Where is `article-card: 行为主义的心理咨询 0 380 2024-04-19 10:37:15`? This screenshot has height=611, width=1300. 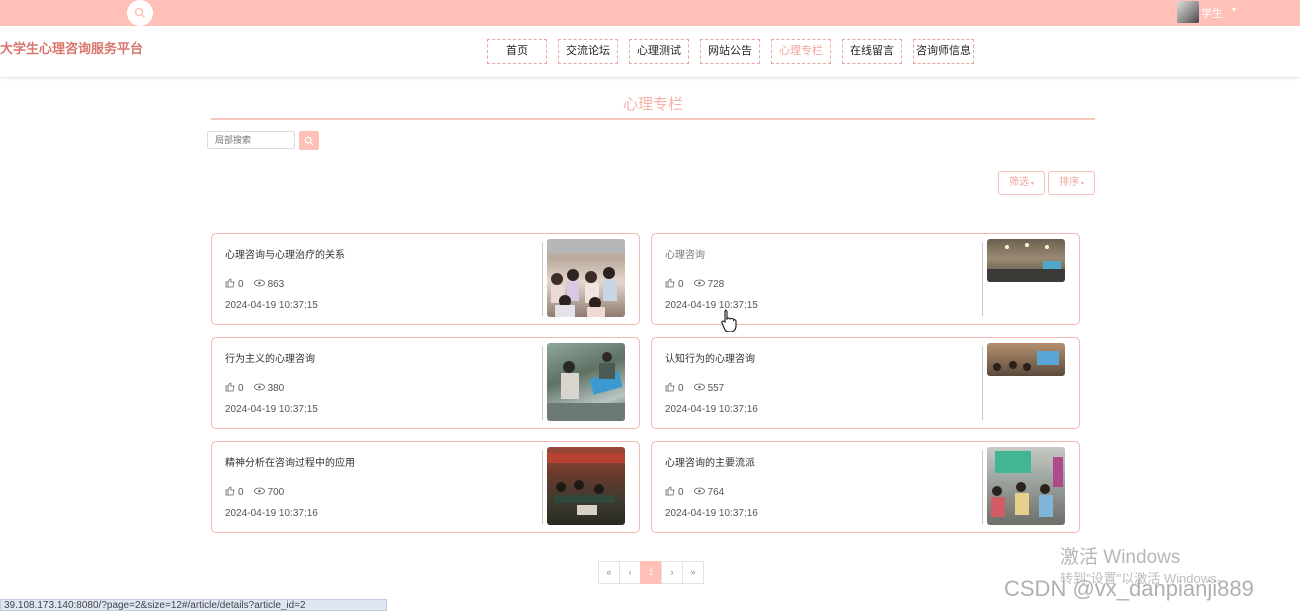
article-card: 行为主义的心理咨询 0 380 2024-04-19 10:37:15 is located at coordinates (425, 383).